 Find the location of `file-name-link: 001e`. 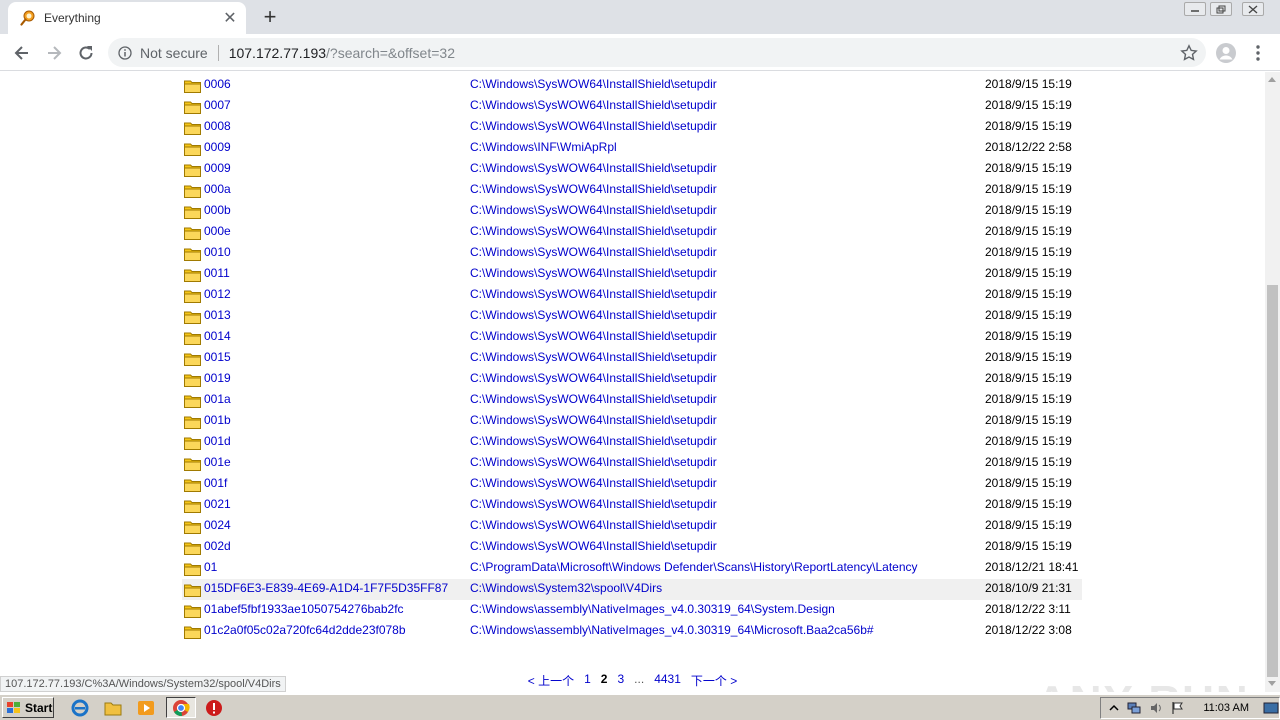

file-name-link: 001e is located at coordinates (217, 462).